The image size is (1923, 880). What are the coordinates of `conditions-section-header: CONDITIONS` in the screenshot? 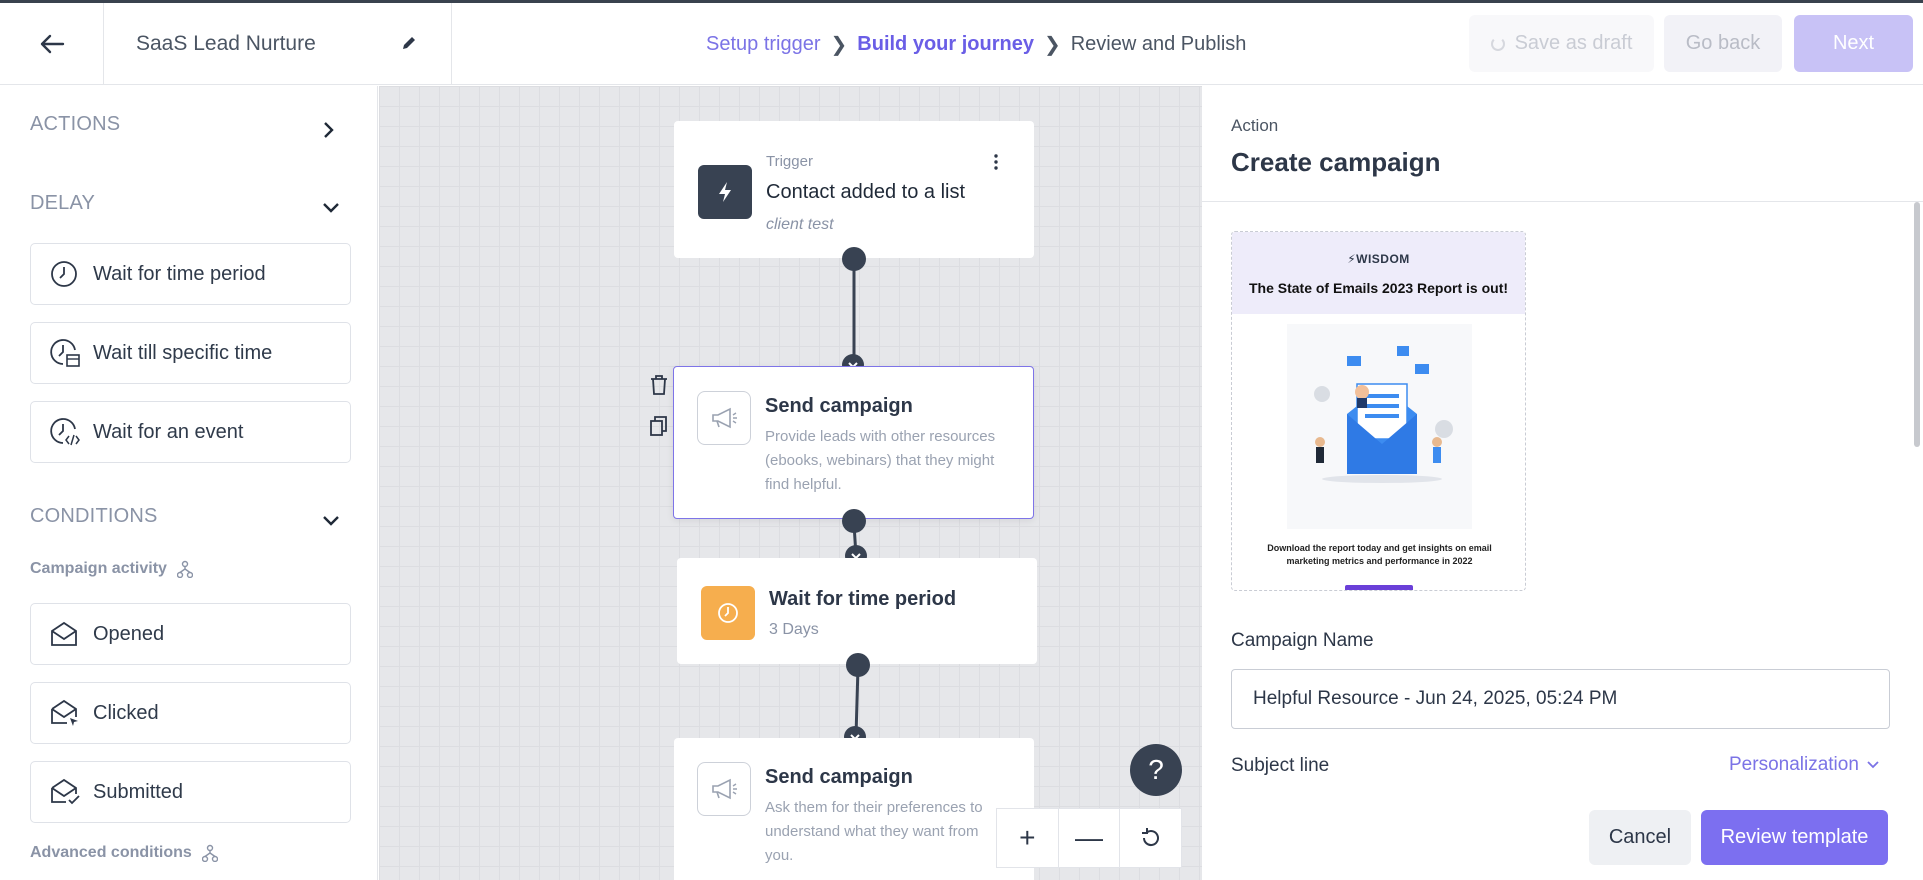 It's located at (94, 516).